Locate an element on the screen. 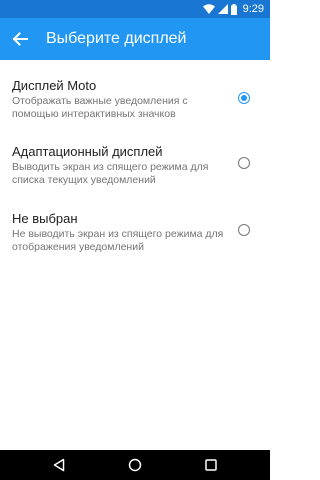  home-circle-icon is located at coordinates (135, 465).